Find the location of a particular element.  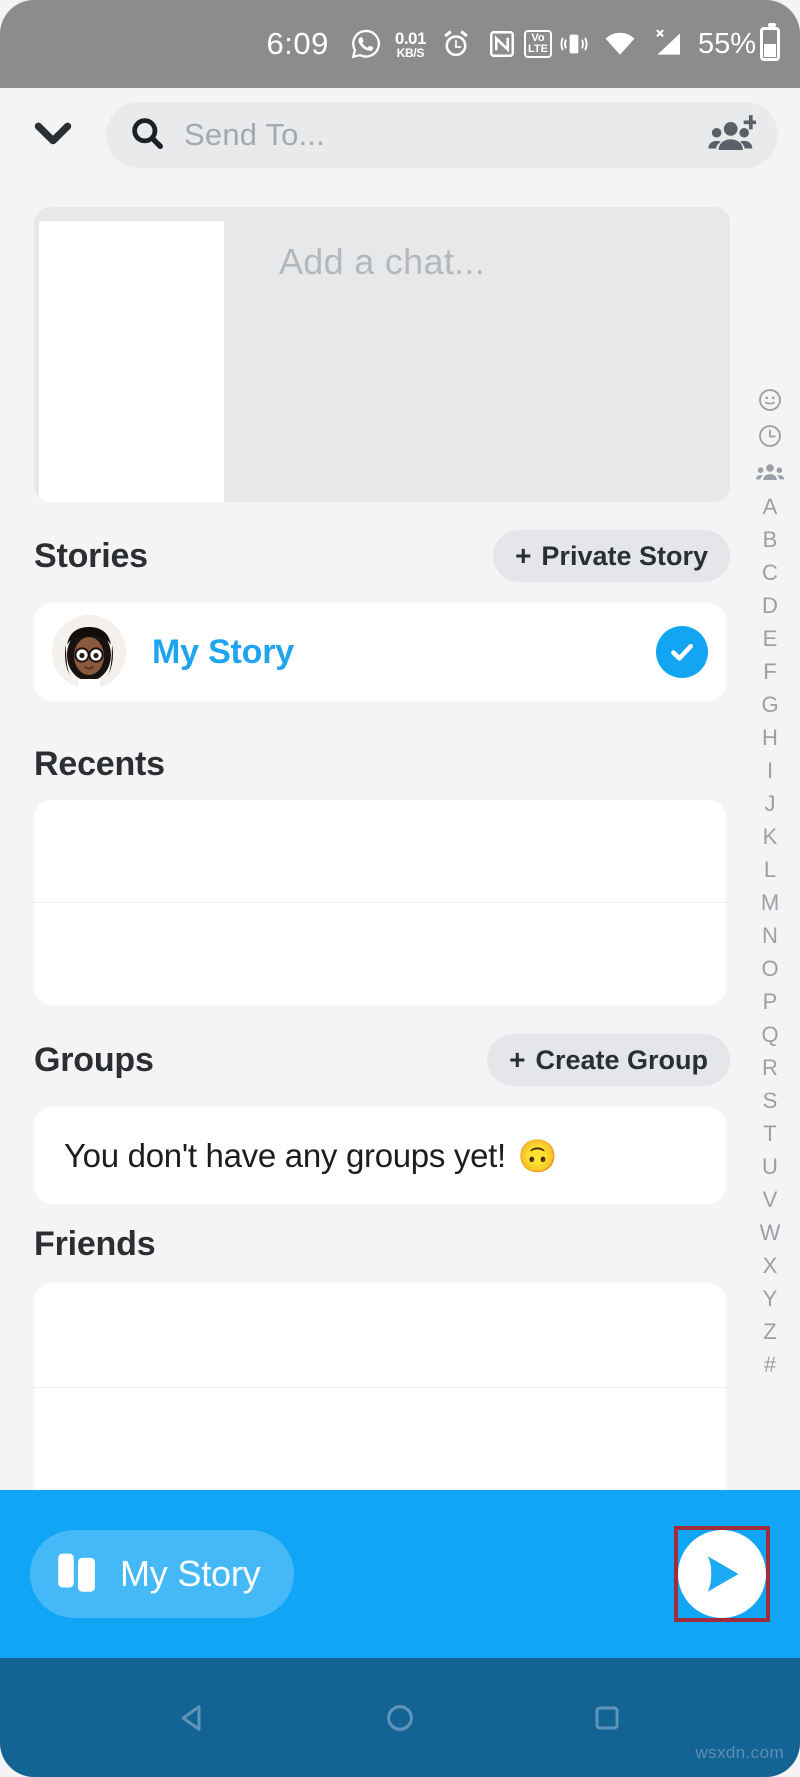

nav-back-icon is located at coordinates (193, 1718).